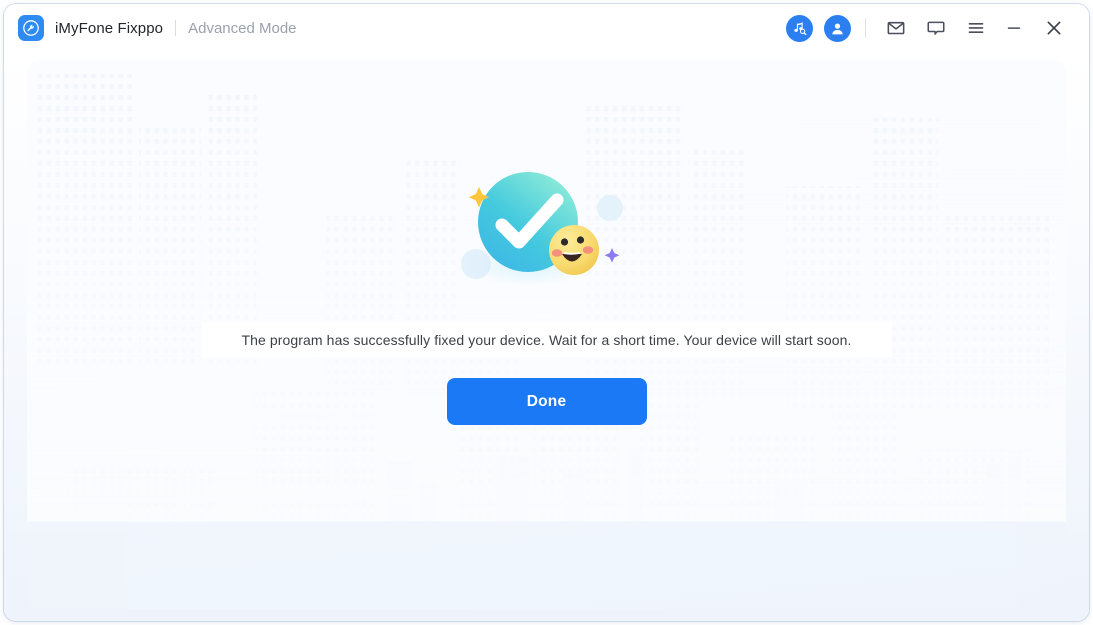 The height and width of the screenshot is (625, 1093). I want to click on title-bar: iMyFone Fixppo Advanced Mode, so click(546, 28).